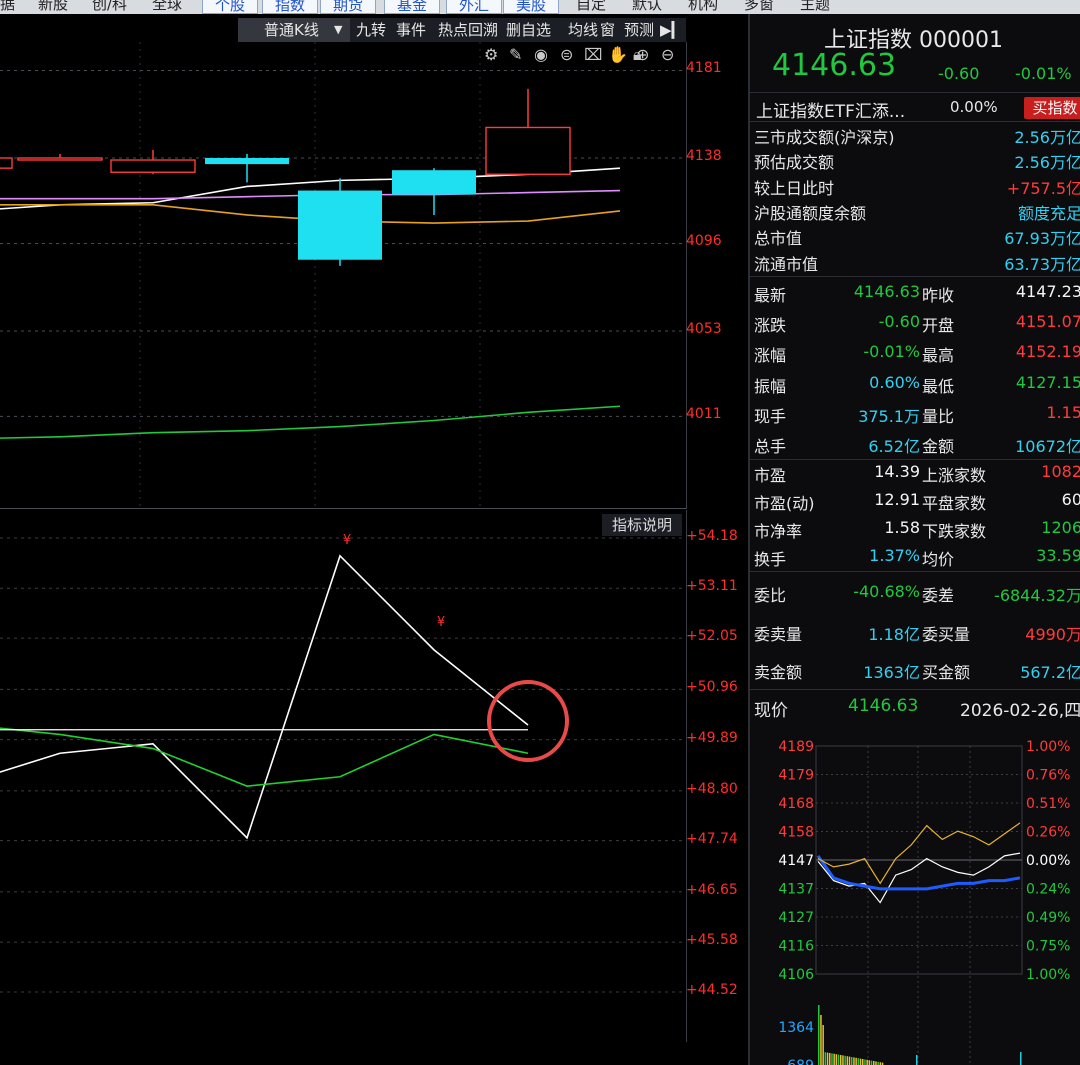 The height and width of the screenshot is (1065, 1080). What do you see at coordinates (412, 7) in the screenshot?
I see `menu-item-7: 基金` at bounding box center [412, 7].